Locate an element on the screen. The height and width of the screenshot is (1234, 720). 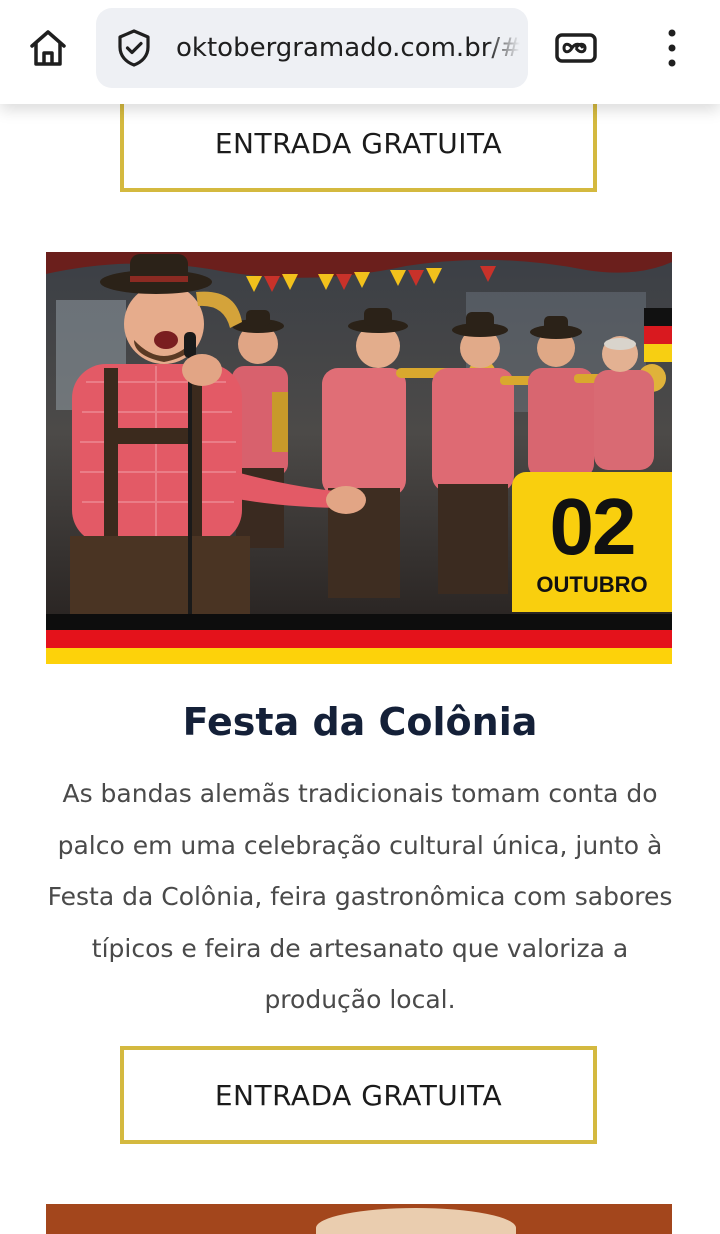
free-entry-button: ENTRADA GRATUITA is located at coordinates (358, 1095).